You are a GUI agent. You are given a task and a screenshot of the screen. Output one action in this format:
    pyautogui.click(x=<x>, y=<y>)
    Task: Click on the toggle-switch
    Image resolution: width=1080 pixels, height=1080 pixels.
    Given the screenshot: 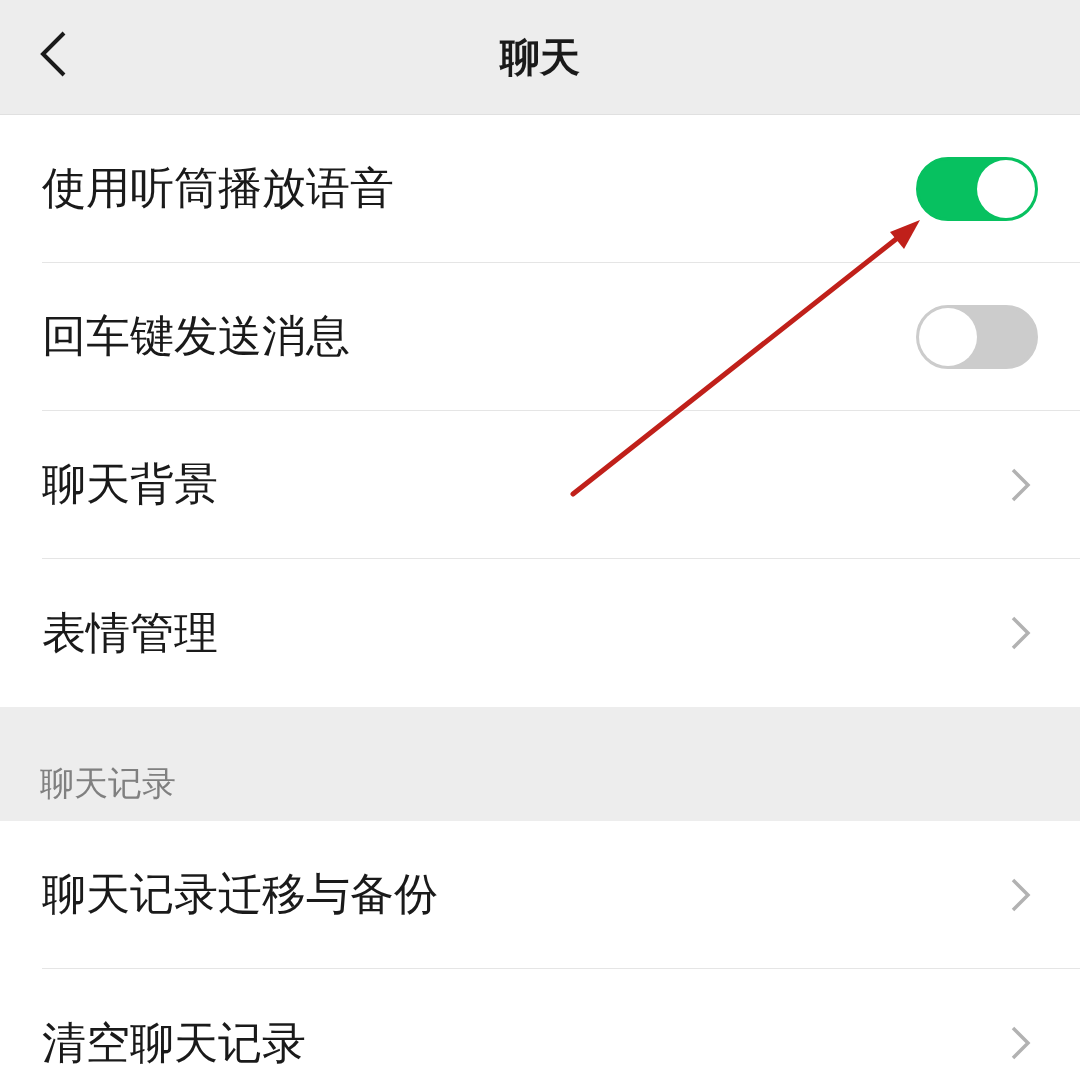 What is the action you would take?
    pyautogui.click(x=977, y=188)
    